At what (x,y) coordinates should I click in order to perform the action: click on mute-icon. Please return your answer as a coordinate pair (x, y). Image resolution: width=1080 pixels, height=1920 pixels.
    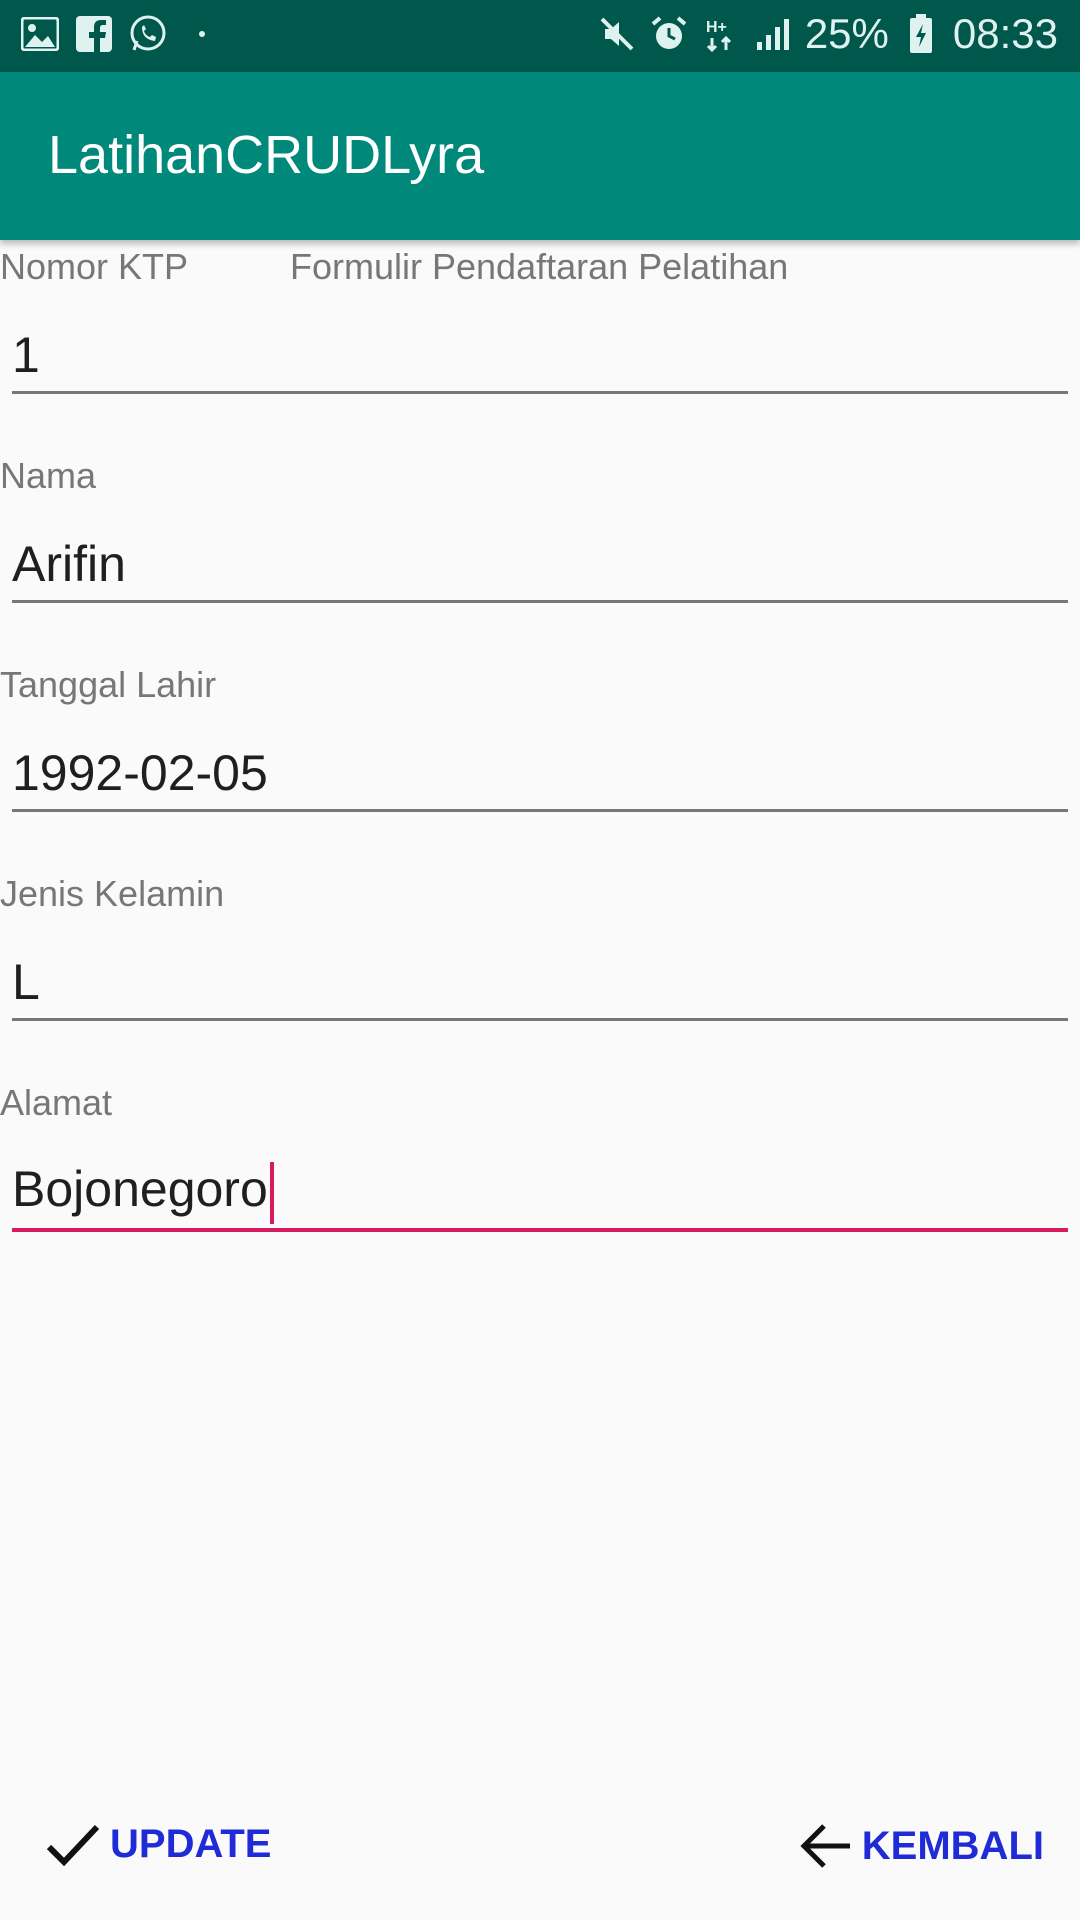
    Looking at the image, I should click on (617, 34).